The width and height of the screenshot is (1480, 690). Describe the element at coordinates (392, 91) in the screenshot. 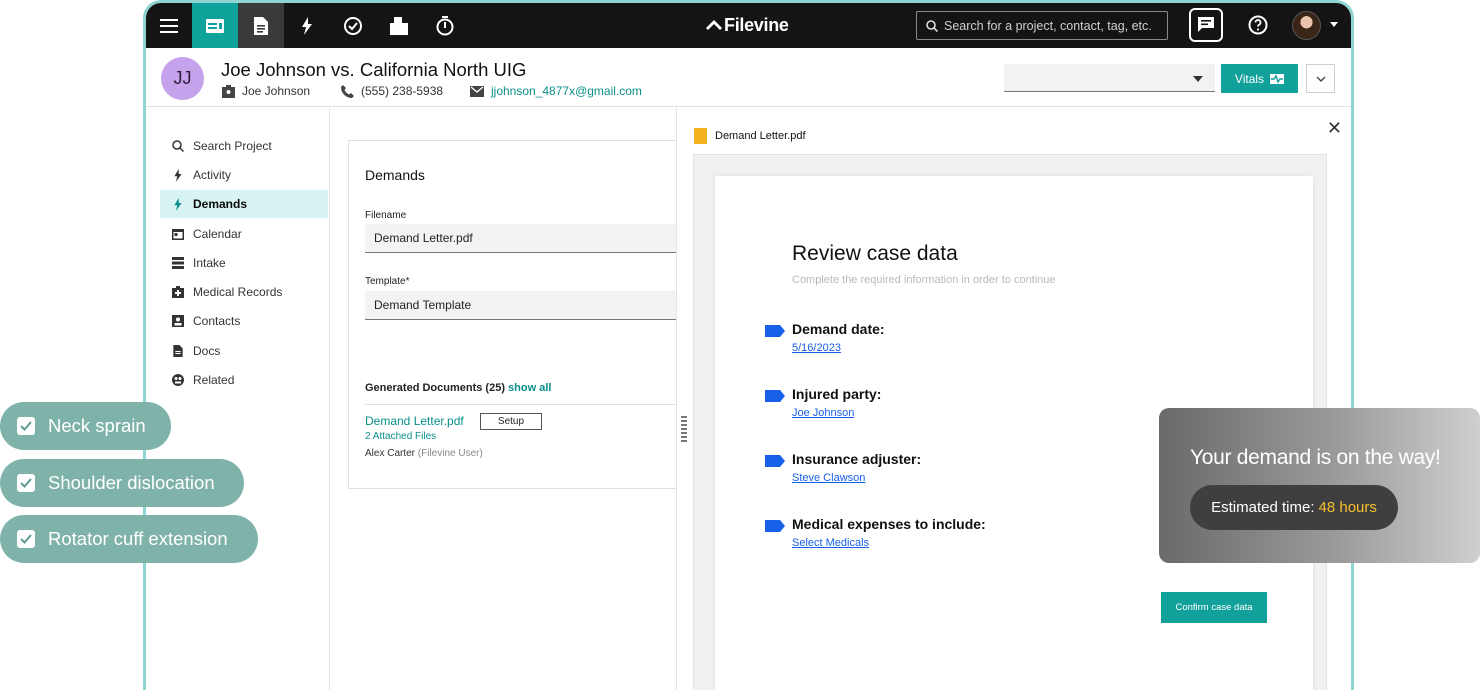

I see `client-phone: (555) 238-5938` at that location.